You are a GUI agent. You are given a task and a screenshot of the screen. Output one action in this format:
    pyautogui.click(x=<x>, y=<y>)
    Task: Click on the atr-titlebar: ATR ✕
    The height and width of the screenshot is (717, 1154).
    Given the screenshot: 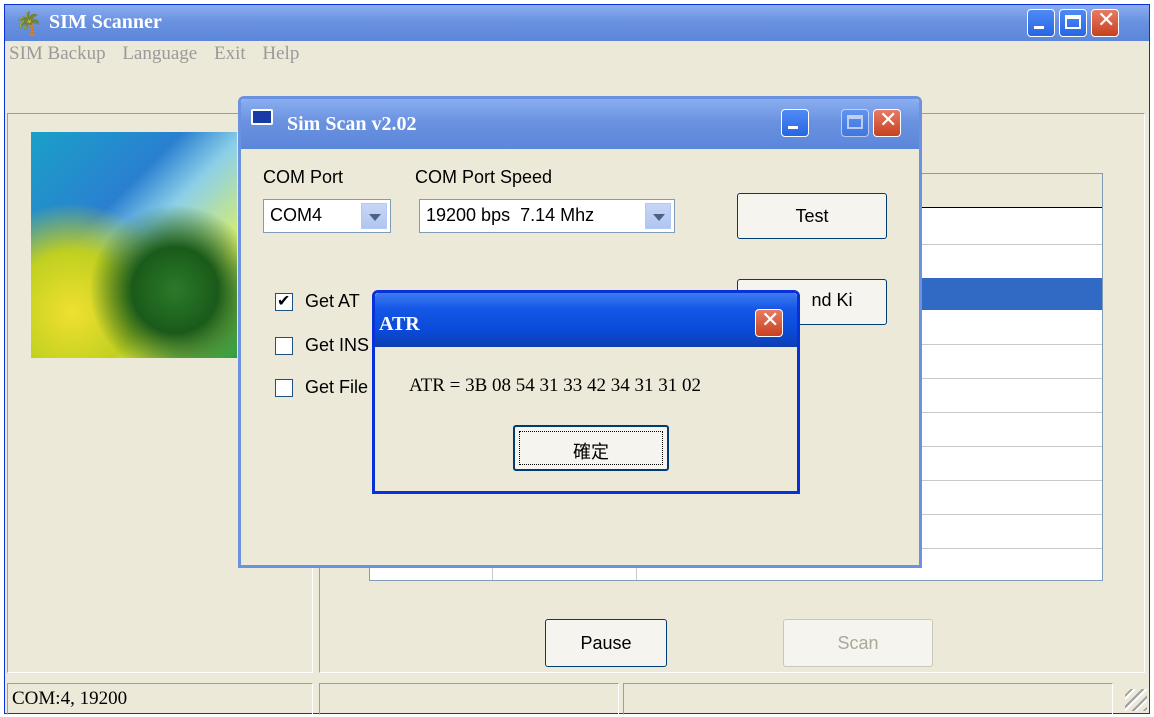 What is the action you would take?
    pyautogui.click(x=586, y=320)
    